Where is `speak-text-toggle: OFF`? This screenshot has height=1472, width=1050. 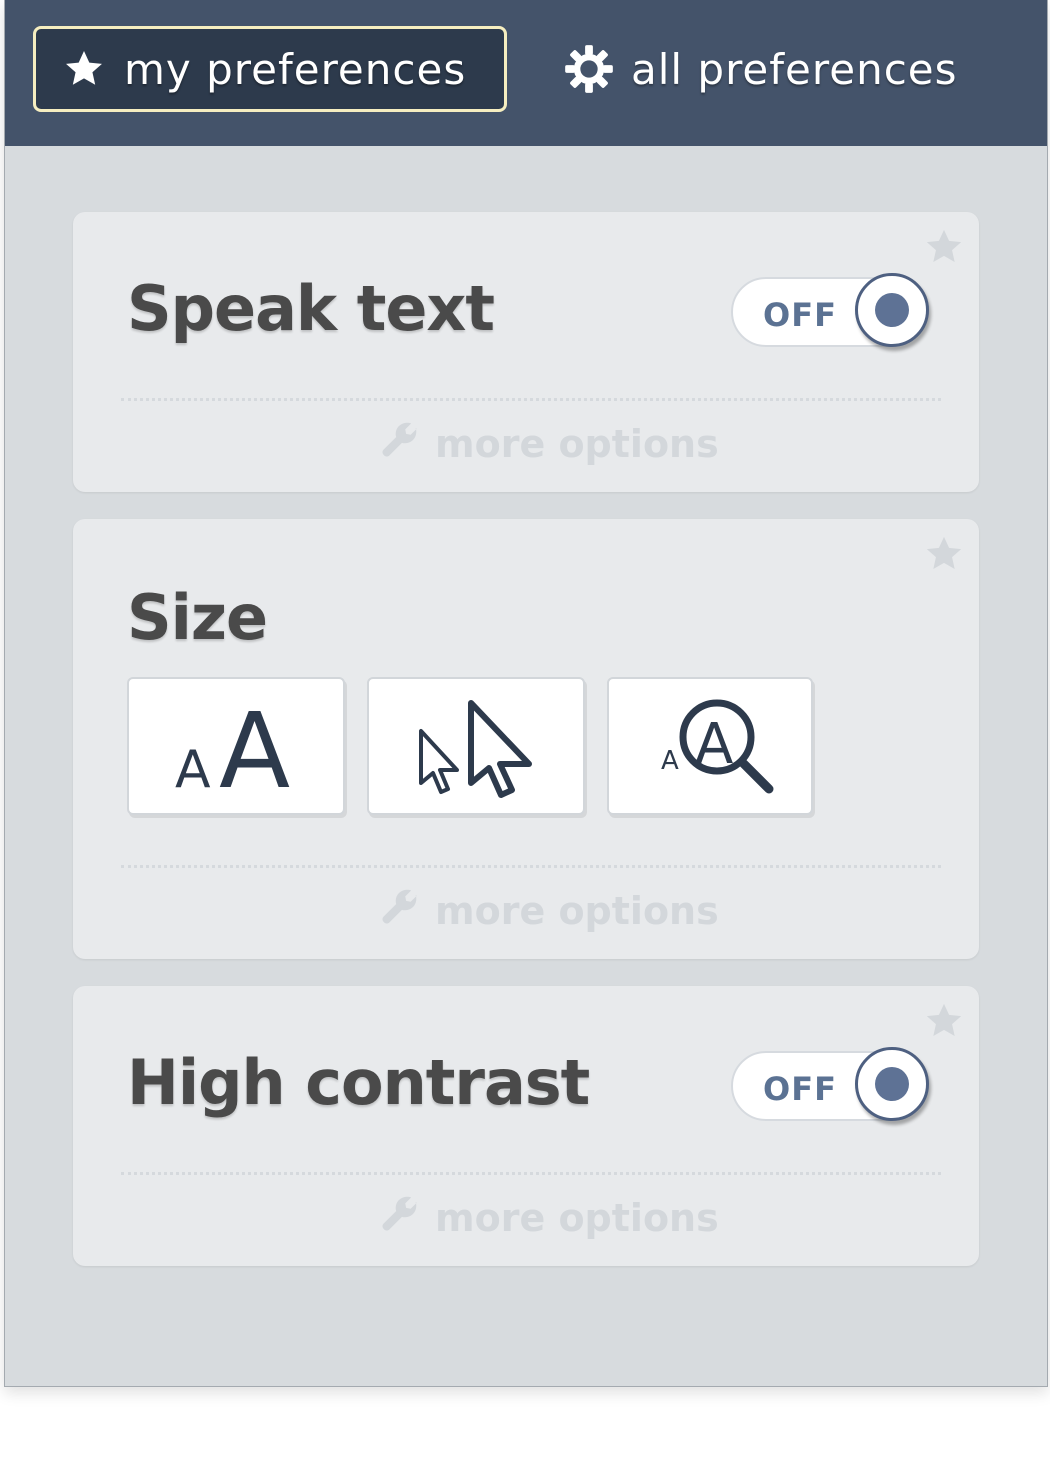 speak-text-toggle: OFF is located at coordinates (830, 310).